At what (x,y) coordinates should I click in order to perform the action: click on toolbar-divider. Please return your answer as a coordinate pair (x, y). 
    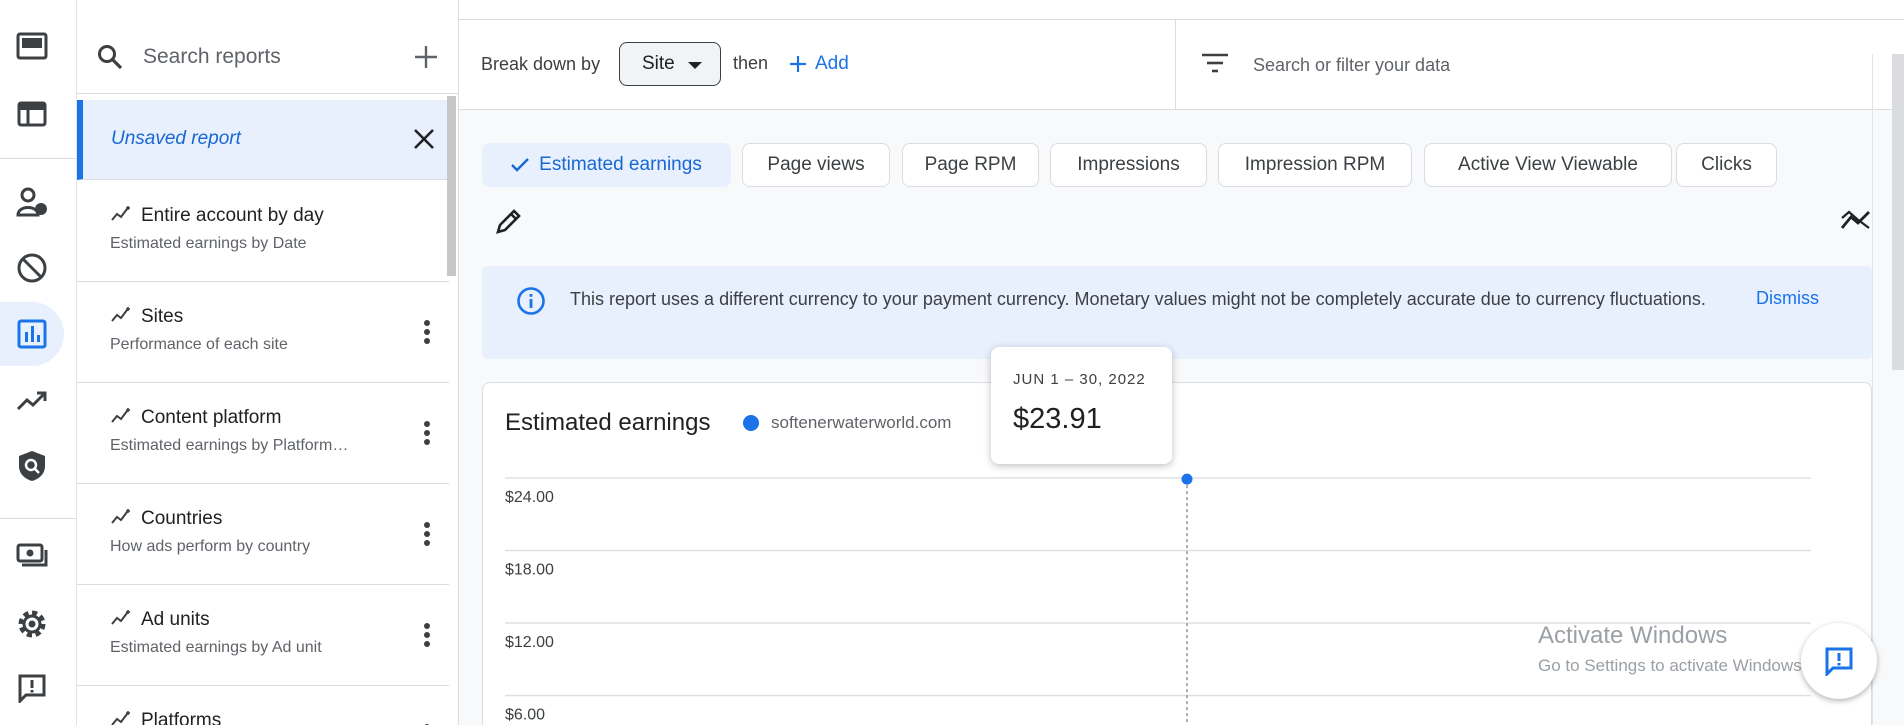
    Looking at the image, I should click on (1175, 65).